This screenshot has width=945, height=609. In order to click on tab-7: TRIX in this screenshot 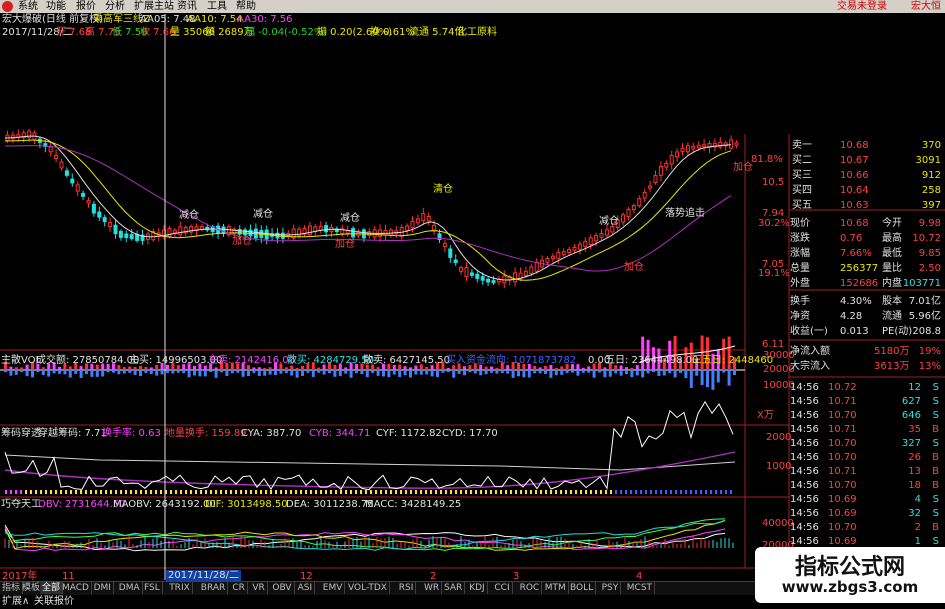, I will do `click(180, 588)`.